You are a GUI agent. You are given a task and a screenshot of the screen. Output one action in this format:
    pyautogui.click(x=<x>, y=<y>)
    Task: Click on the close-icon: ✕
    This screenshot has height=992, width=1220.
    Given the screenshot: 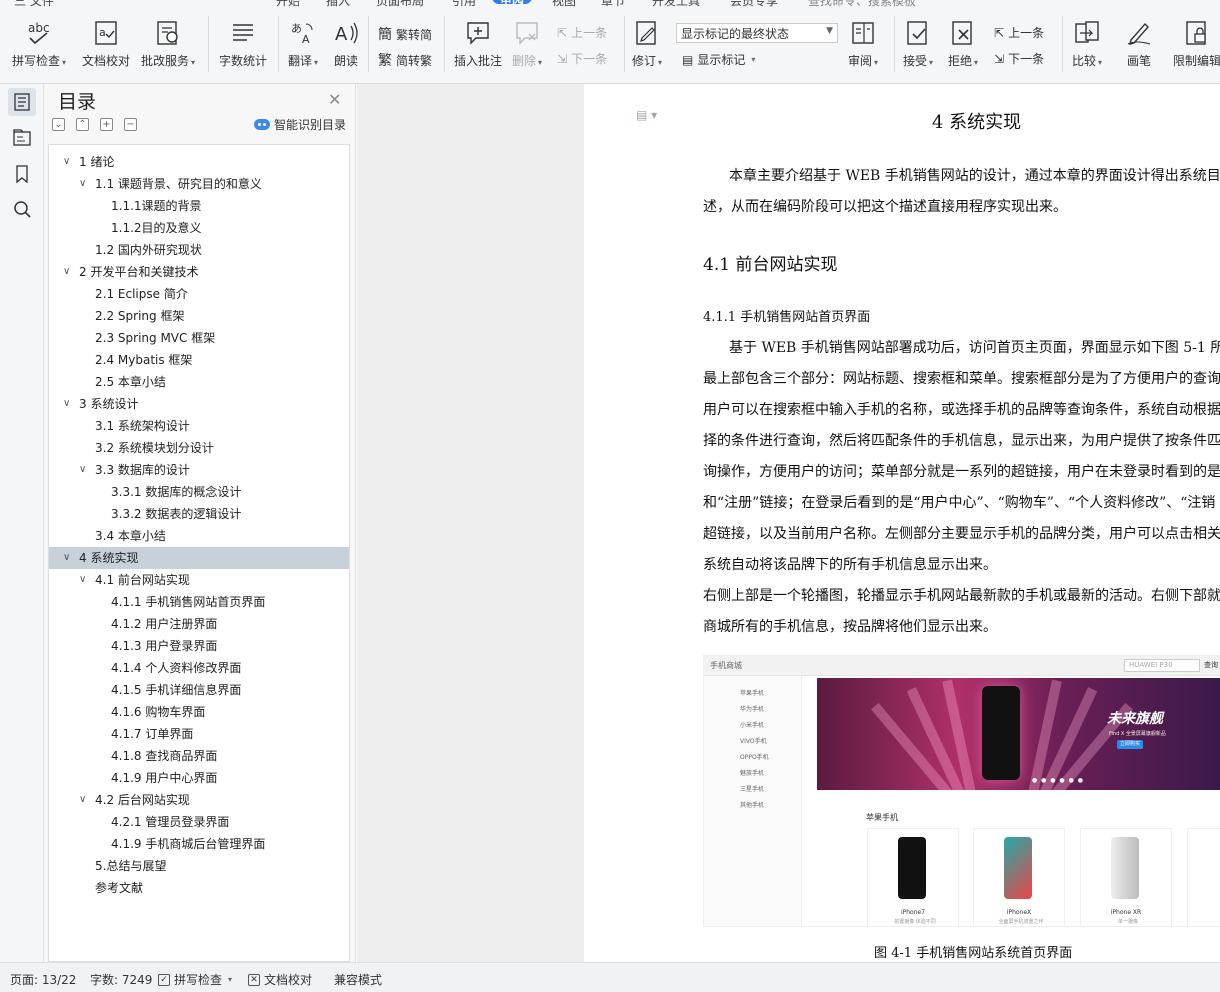 What is the action you would take?
    pyautogui.click(x=334, y=99)
    